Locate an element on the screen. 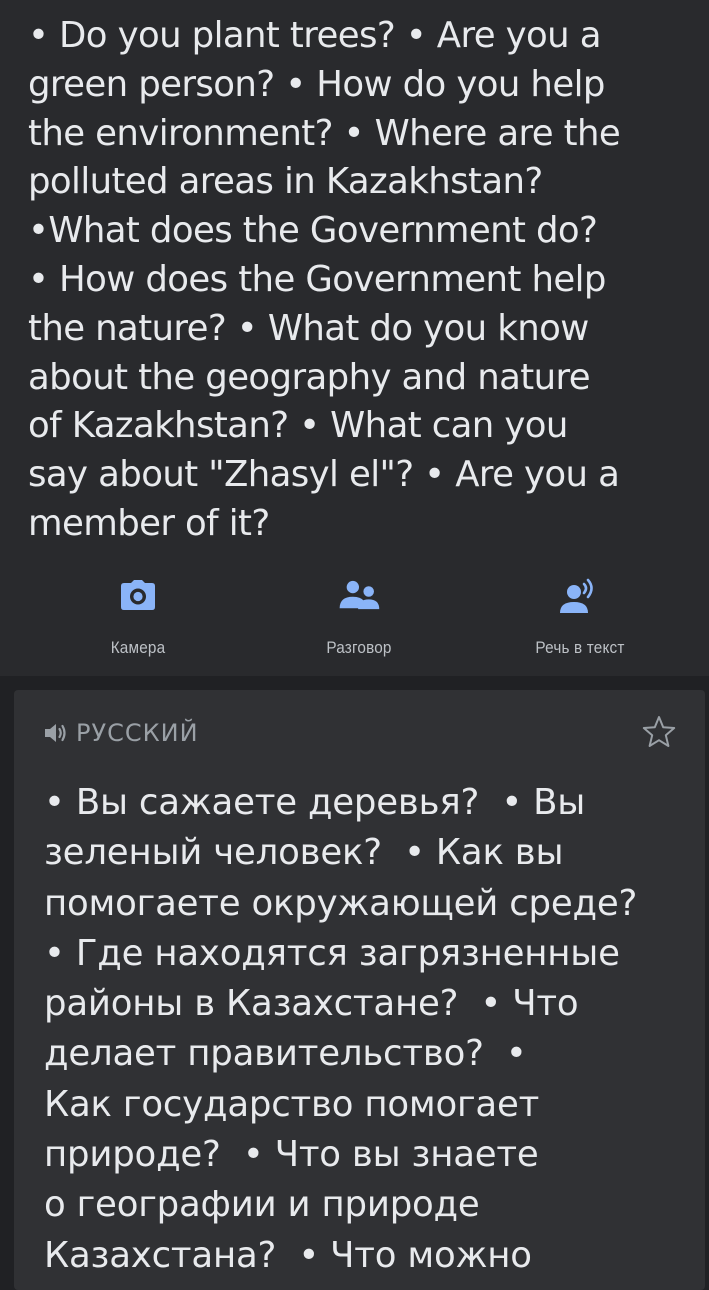 The height and width of the screenshot is (1290, 709). save-translation-button is located at coordinates (659, 732).